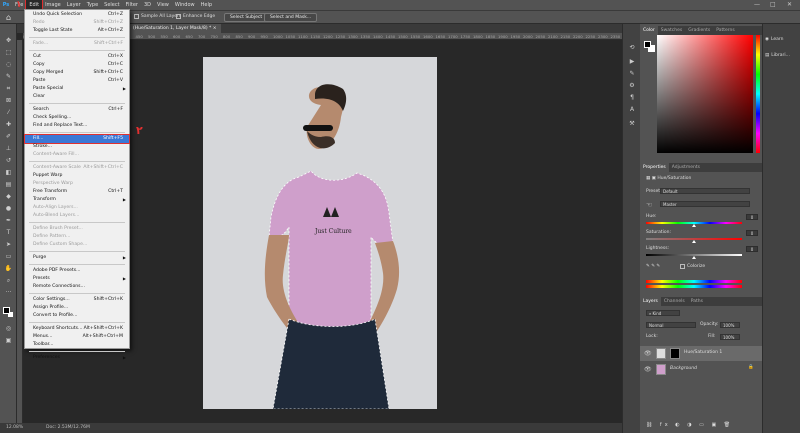 The height and width of the screenshot is (433, 800). Describe the element at coordinates (77, 358) in the screenshot. I see `edit-menu-item-preferences: Preferences ▶` at that location.